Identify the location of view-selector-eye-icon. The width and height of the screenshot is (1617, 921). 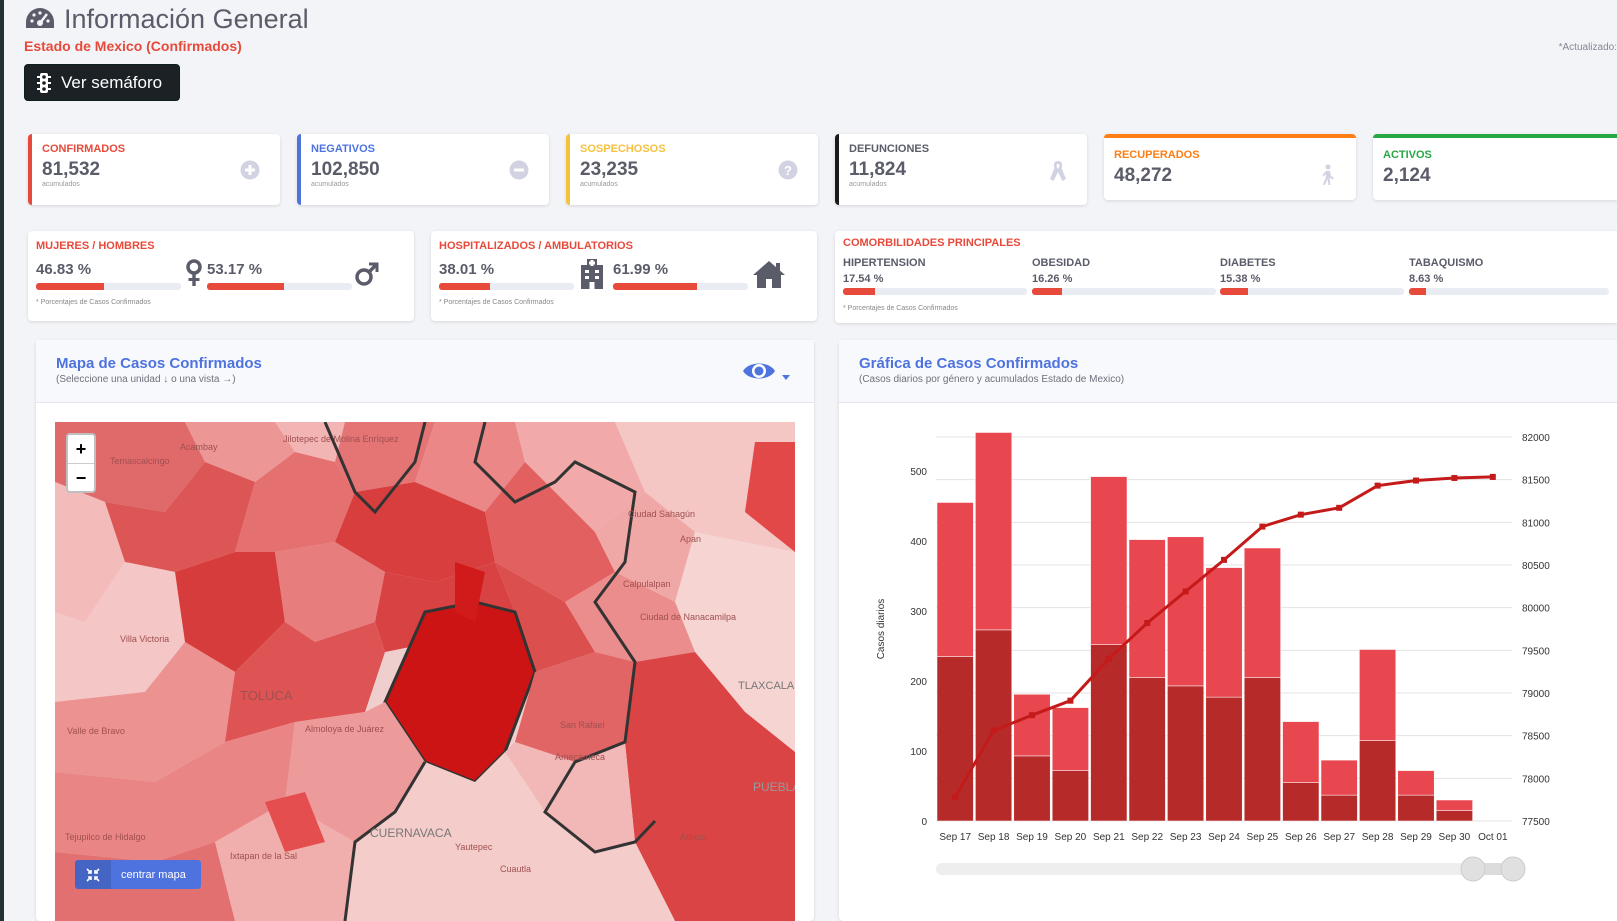
(767, 372).